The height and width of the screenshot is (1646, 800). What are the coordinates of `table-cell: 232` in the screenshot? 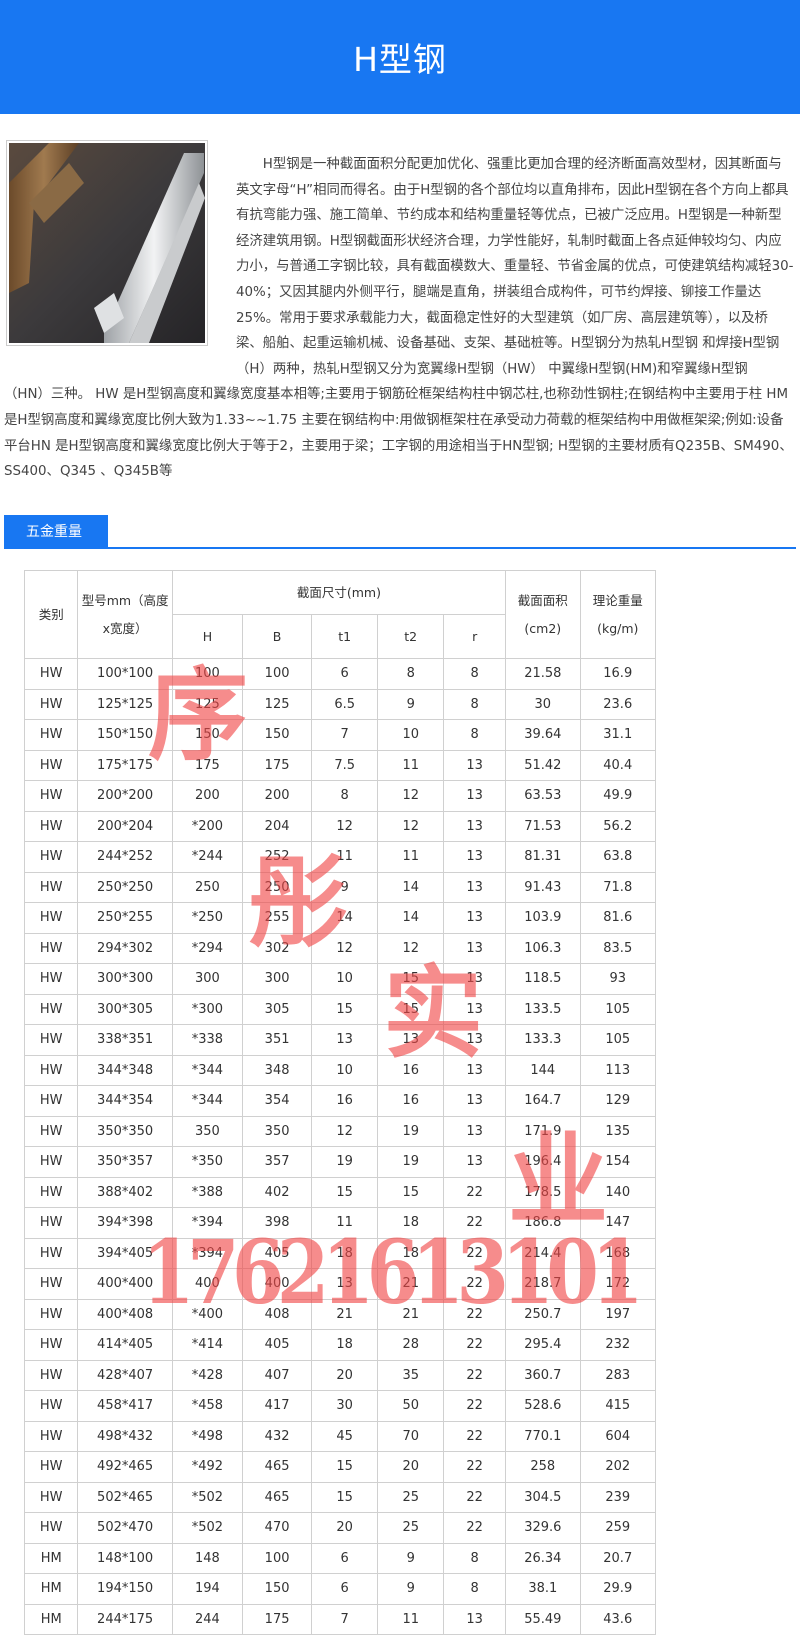 It's located at (617, 1345).